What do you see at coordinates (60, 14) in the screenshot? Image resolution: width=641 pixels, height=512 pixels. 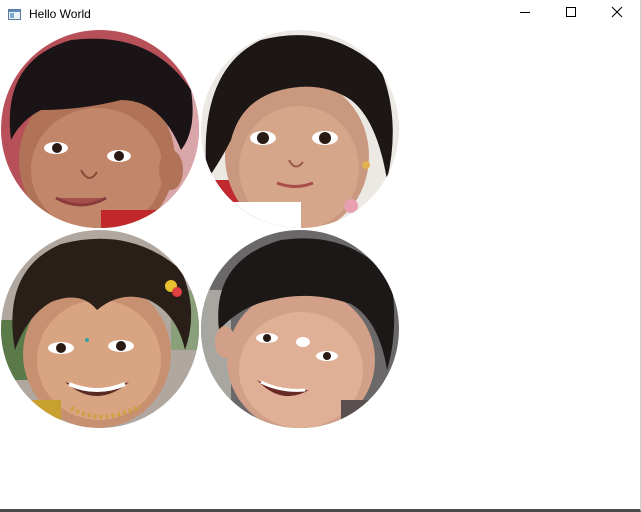 I see `window-title: Hello World` at bounding box center [60, 14].